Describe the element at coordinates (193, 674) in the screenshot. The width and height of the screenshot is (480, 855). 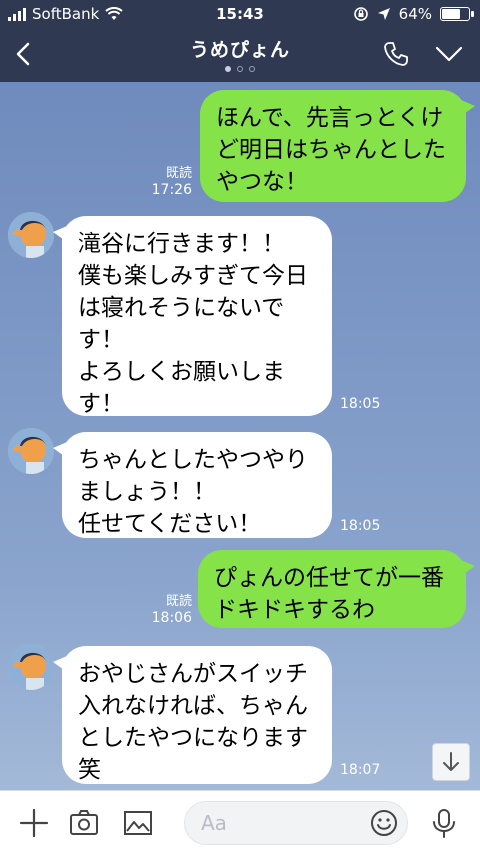
I see `message-line: おやじさんがスイッチ` at that location.